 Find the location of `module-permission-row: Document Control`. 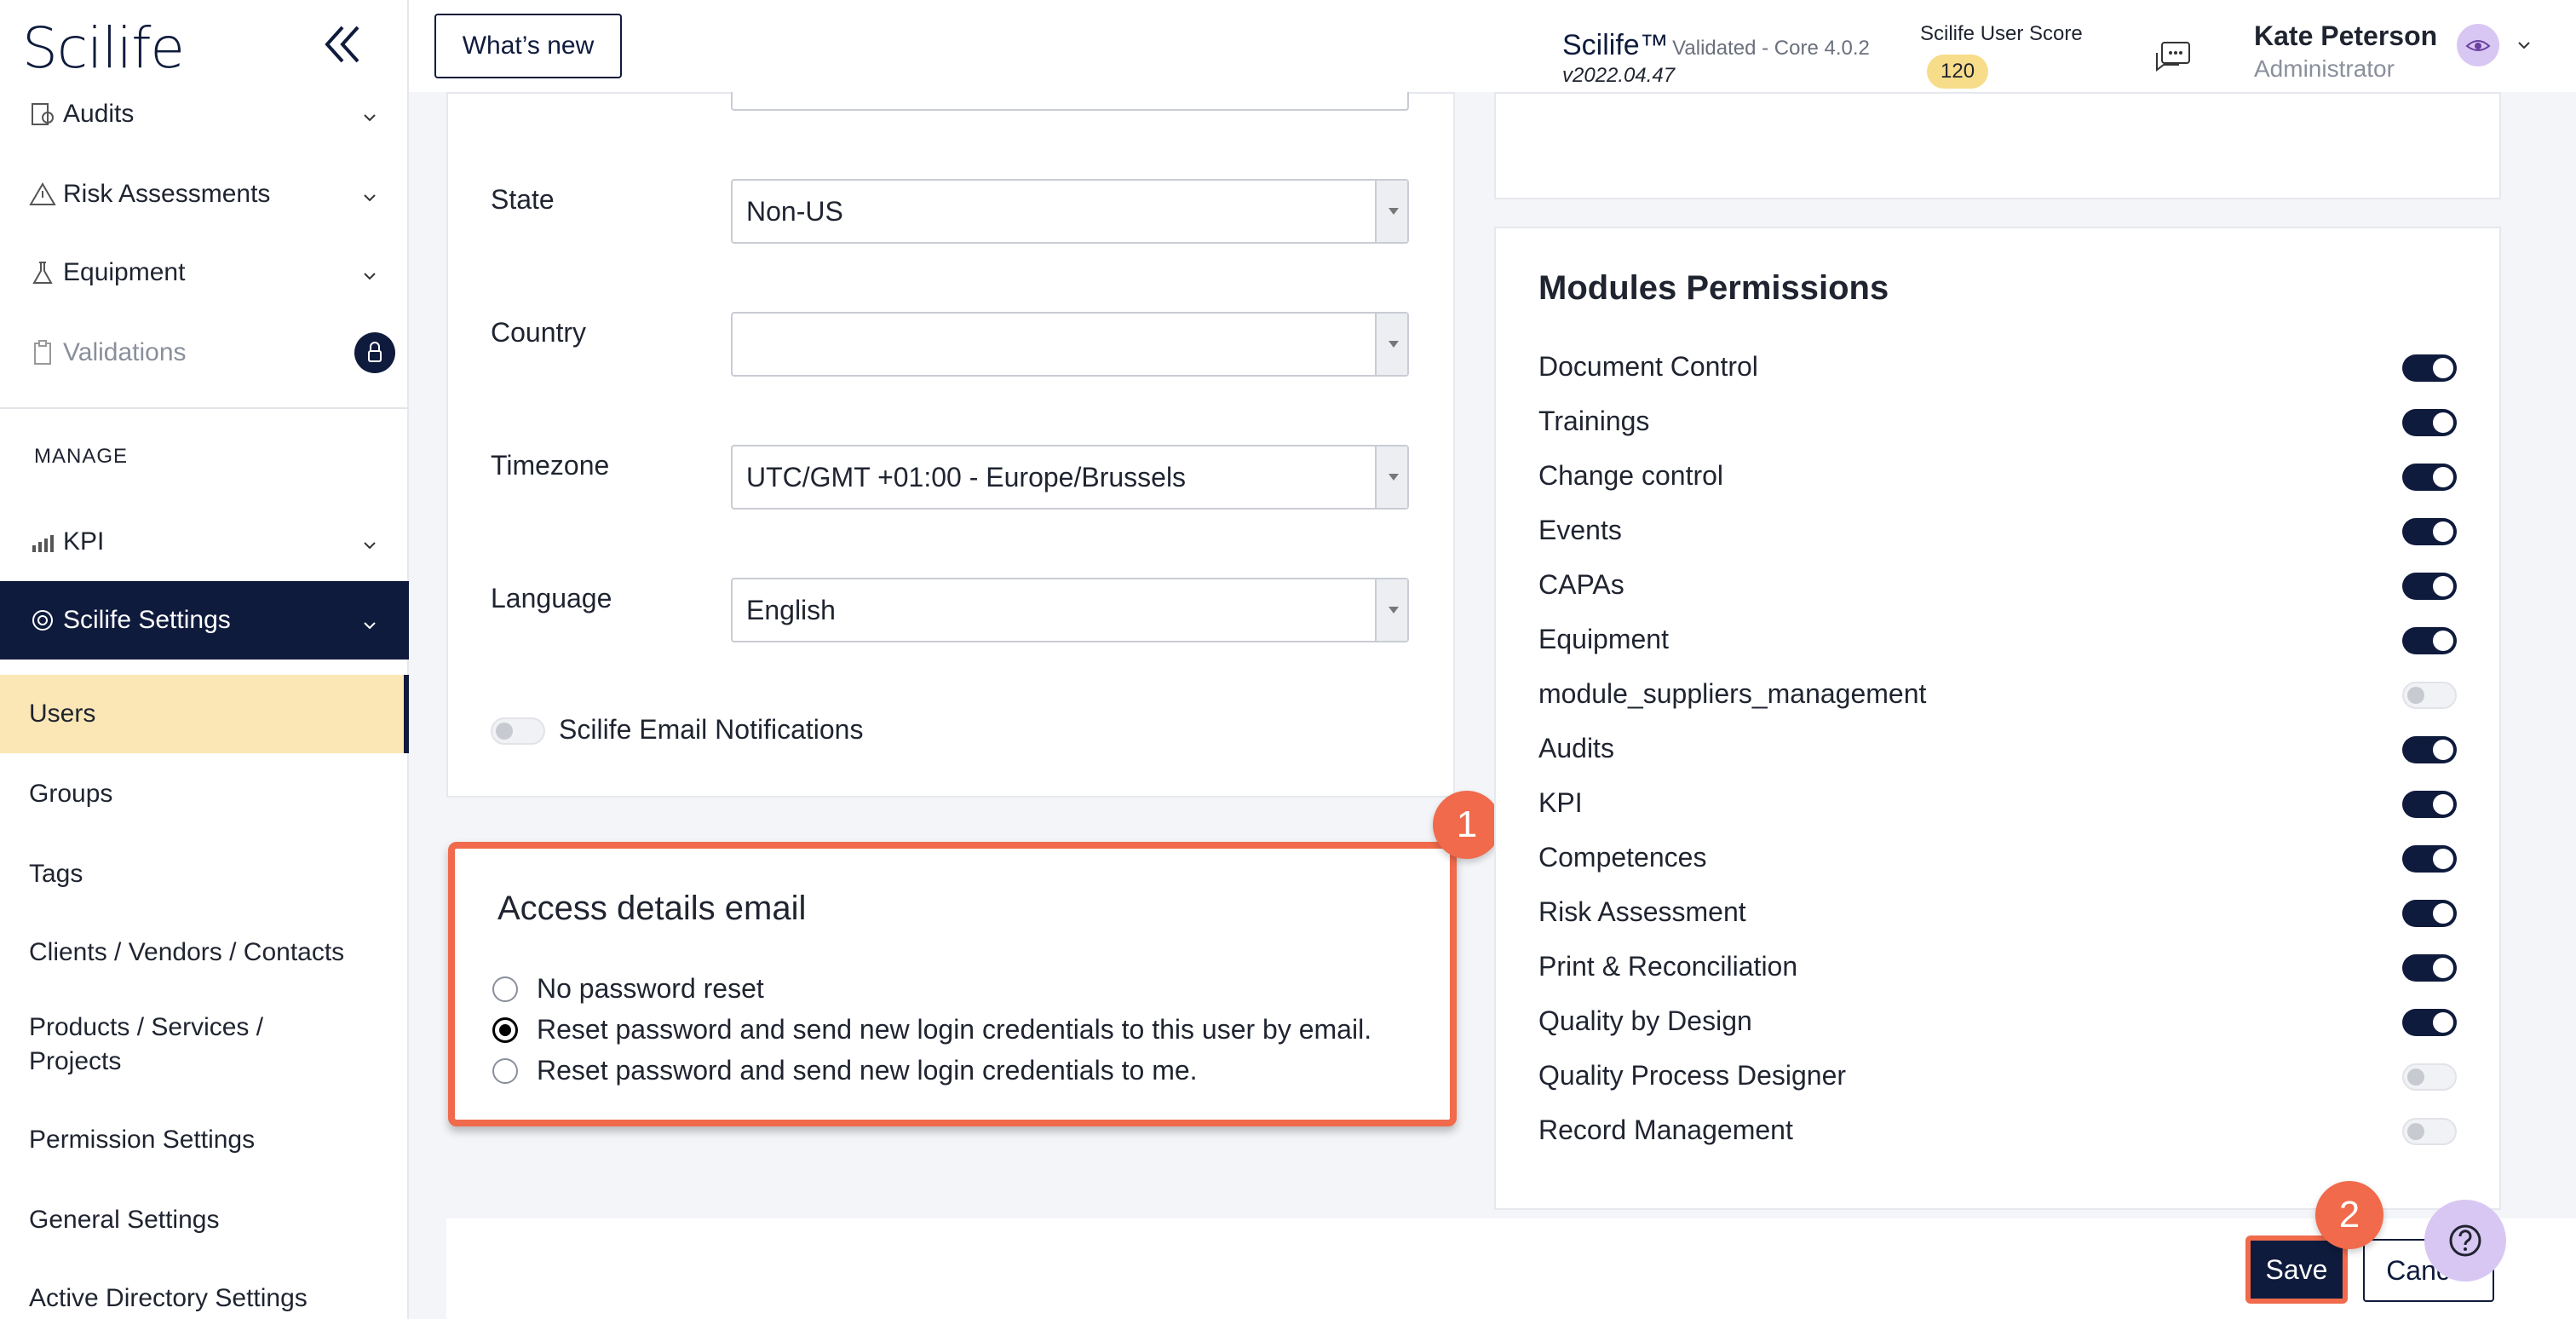

module-permission-row: Document Control is located at coordinates (1998, 368).